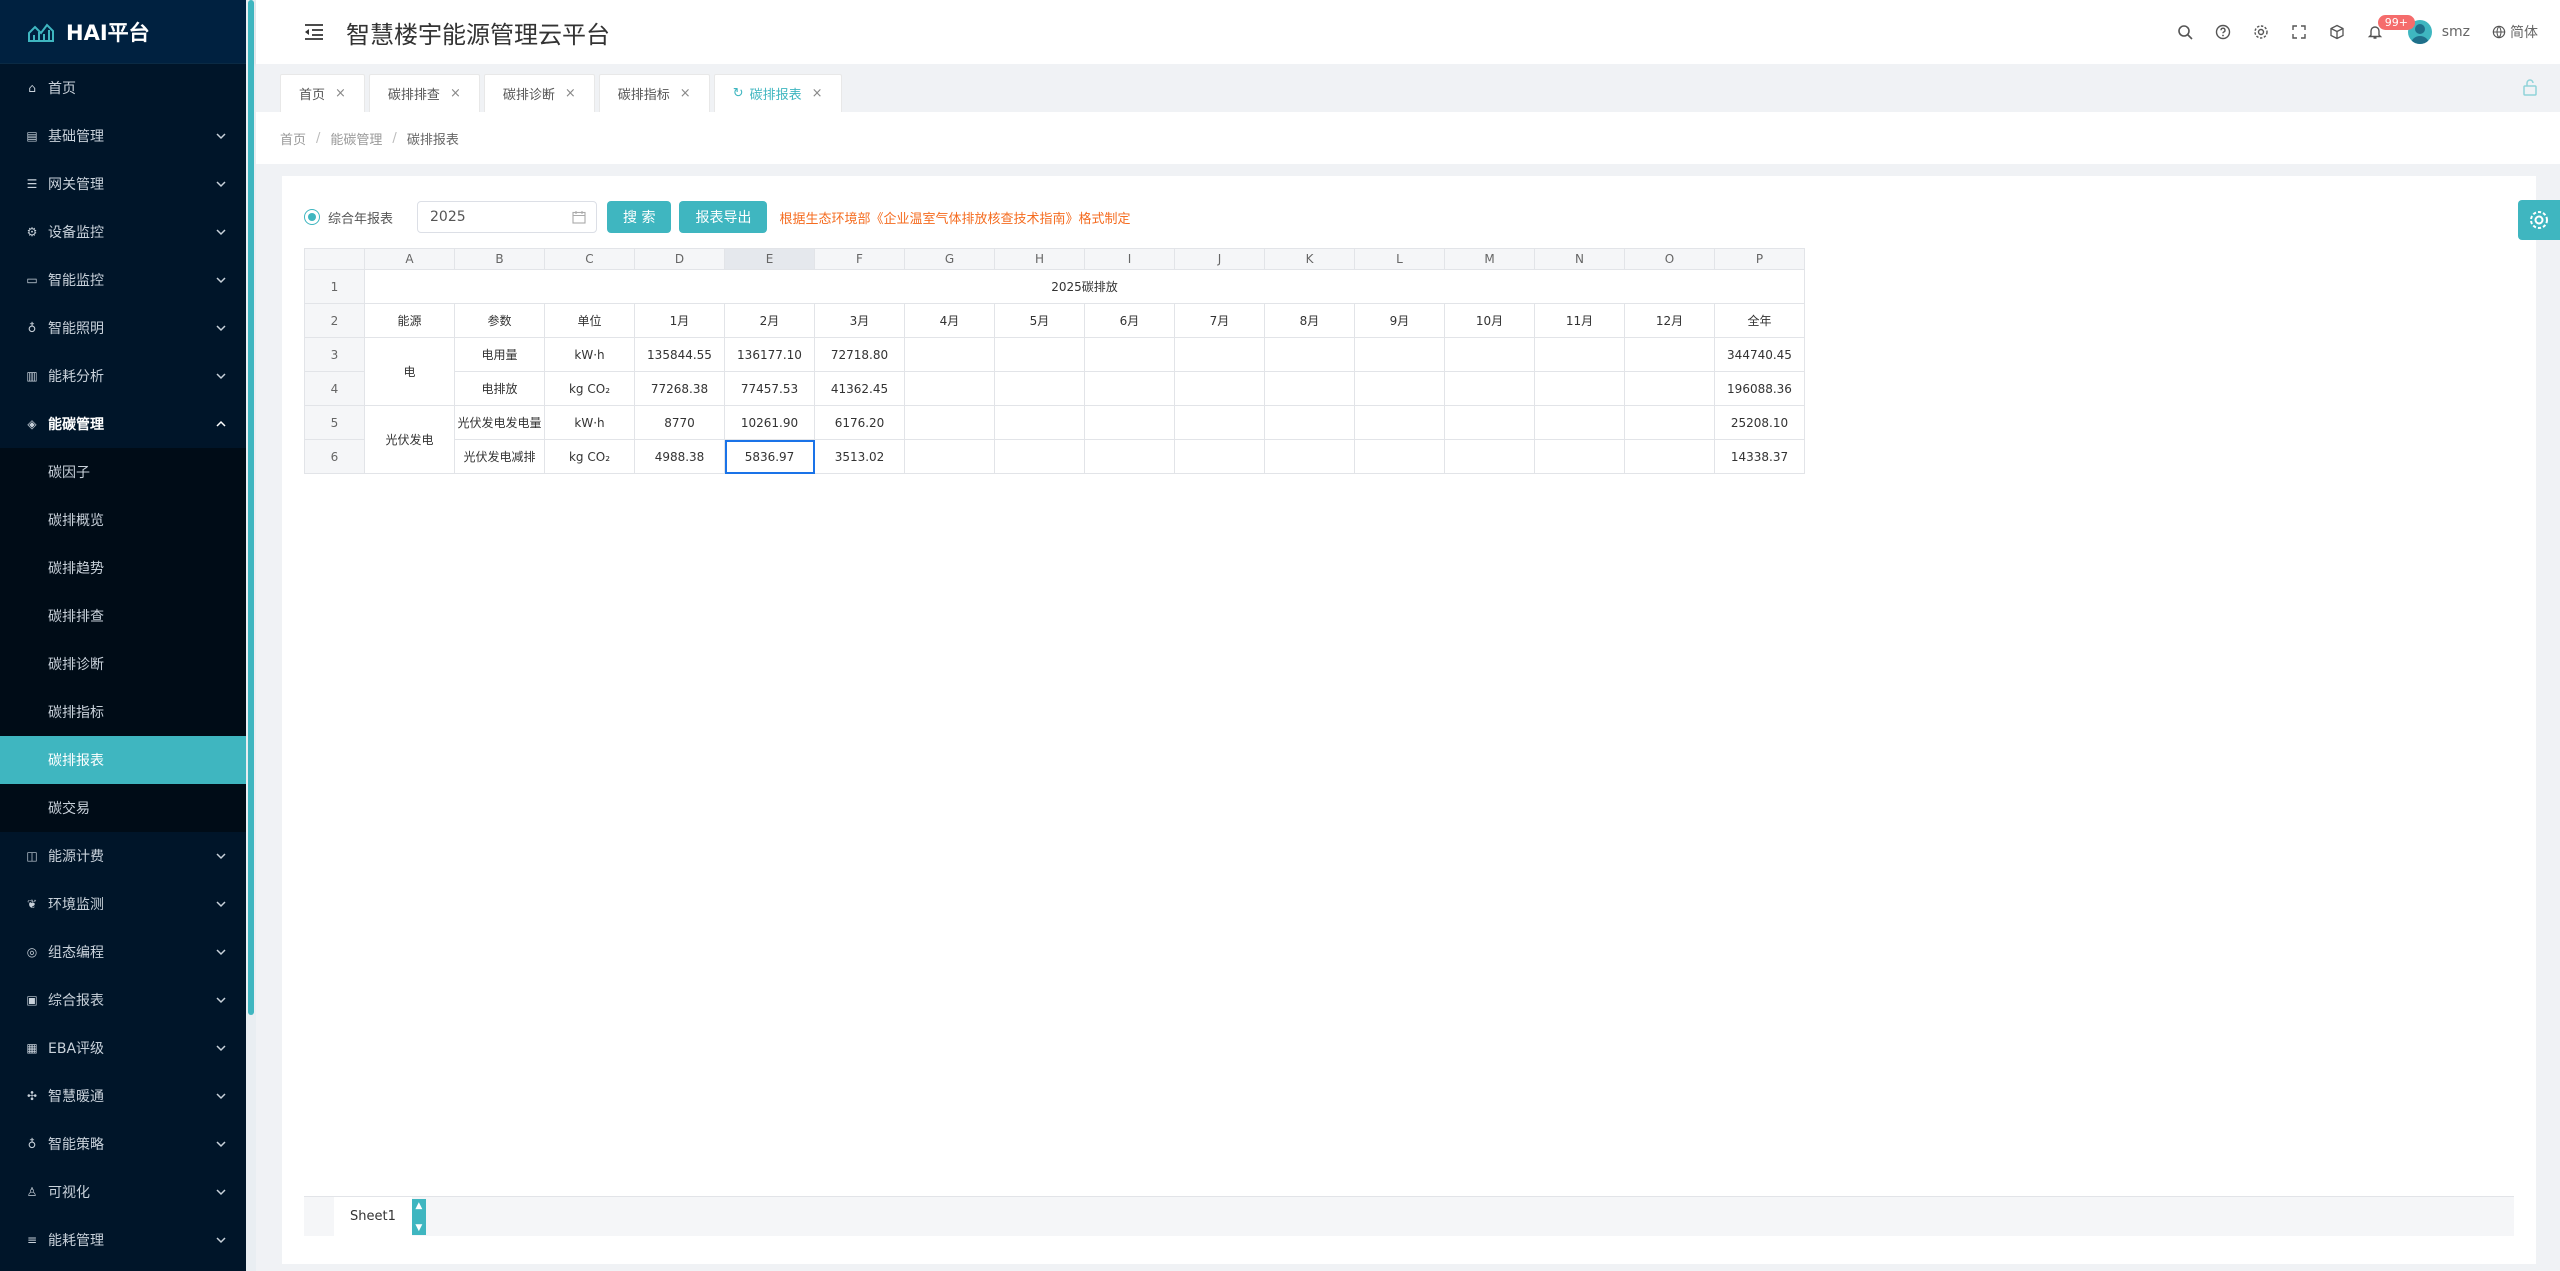  What do you see at coordinates (123, 616) in the screenshot?
I see `sidebar-subitem: 碳排排查` at bounding box center [123, 616].